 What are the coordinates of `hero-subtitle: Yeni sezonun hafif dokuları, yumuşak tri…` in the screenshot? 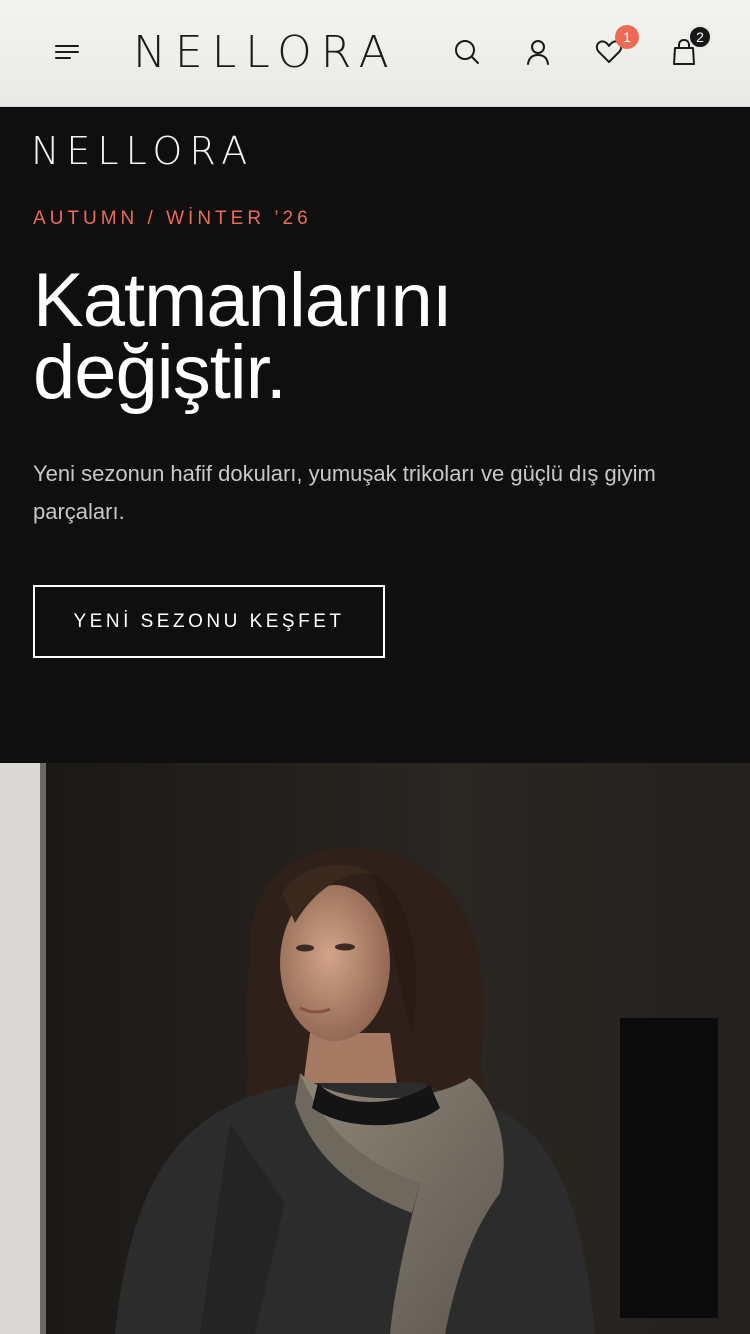 It's located at (344, 492).